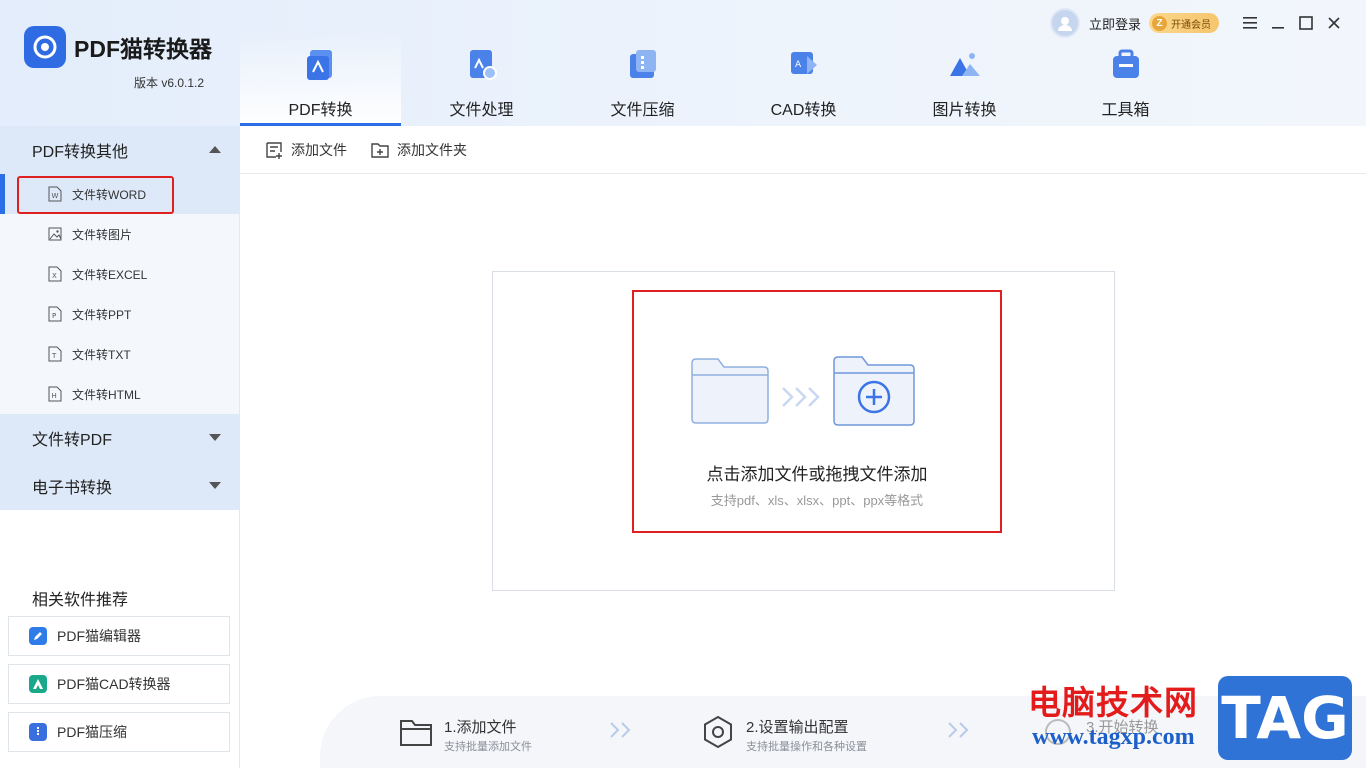 The height and width of the screenshot is (768, 1366). What do you see at coordinates (488, 747) in the screenshot?
I see `step-subtitle: 支持批量添加文件` at bounding box center [488, 747].